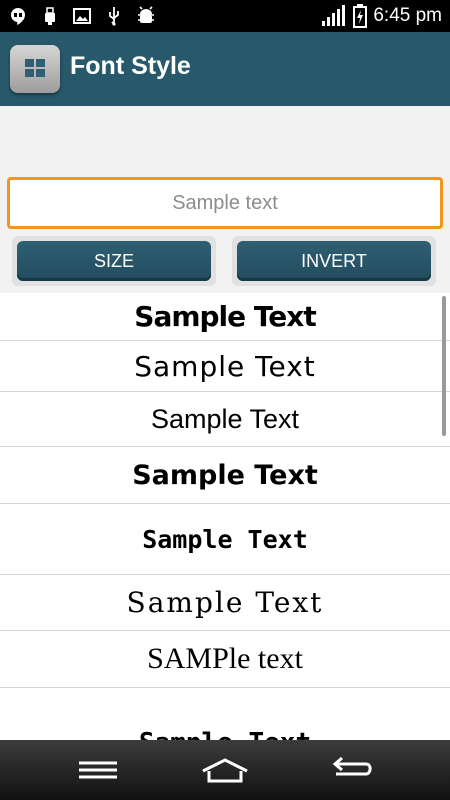  What do you see at coordinates (360, 16) in the screenshot?
I see `battery-charging-icon` at bounding box center [360, 16].